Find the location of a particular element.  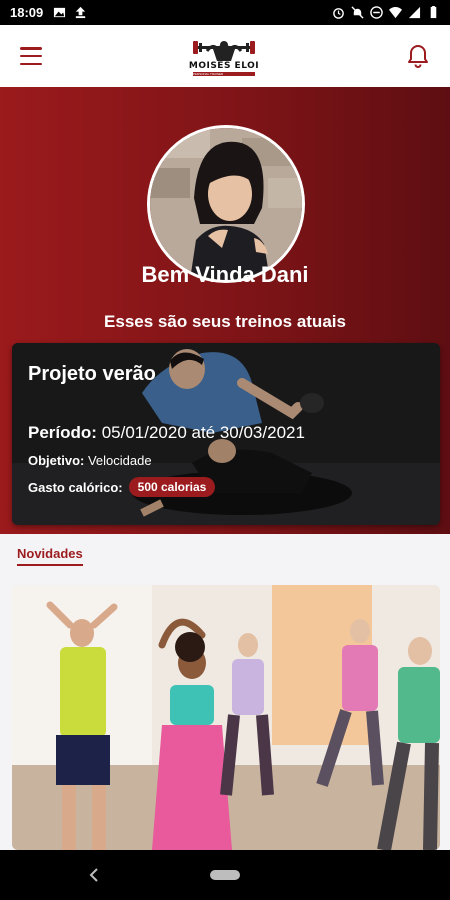

greeting-text: Bem Vinda Dani is located at coordinates (225, 274).